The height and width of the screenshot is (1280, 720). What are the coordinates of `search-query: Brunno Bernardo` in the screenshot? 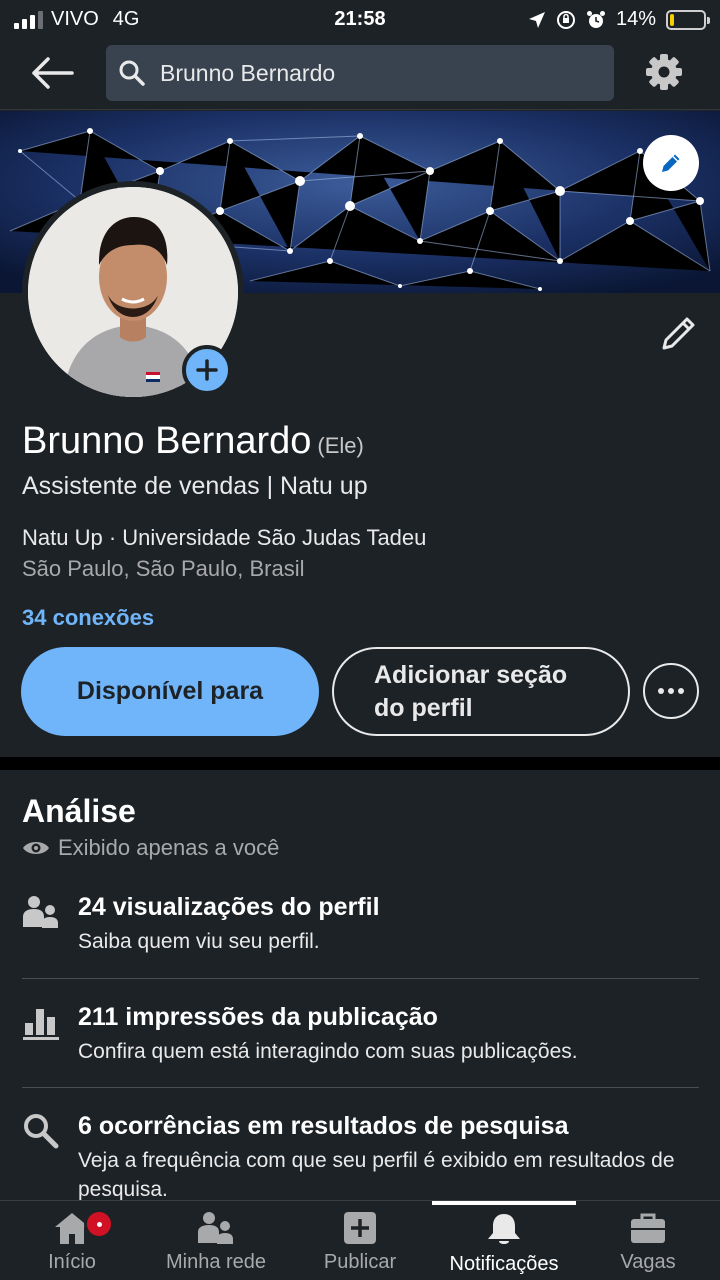 It's located at (248, 72).